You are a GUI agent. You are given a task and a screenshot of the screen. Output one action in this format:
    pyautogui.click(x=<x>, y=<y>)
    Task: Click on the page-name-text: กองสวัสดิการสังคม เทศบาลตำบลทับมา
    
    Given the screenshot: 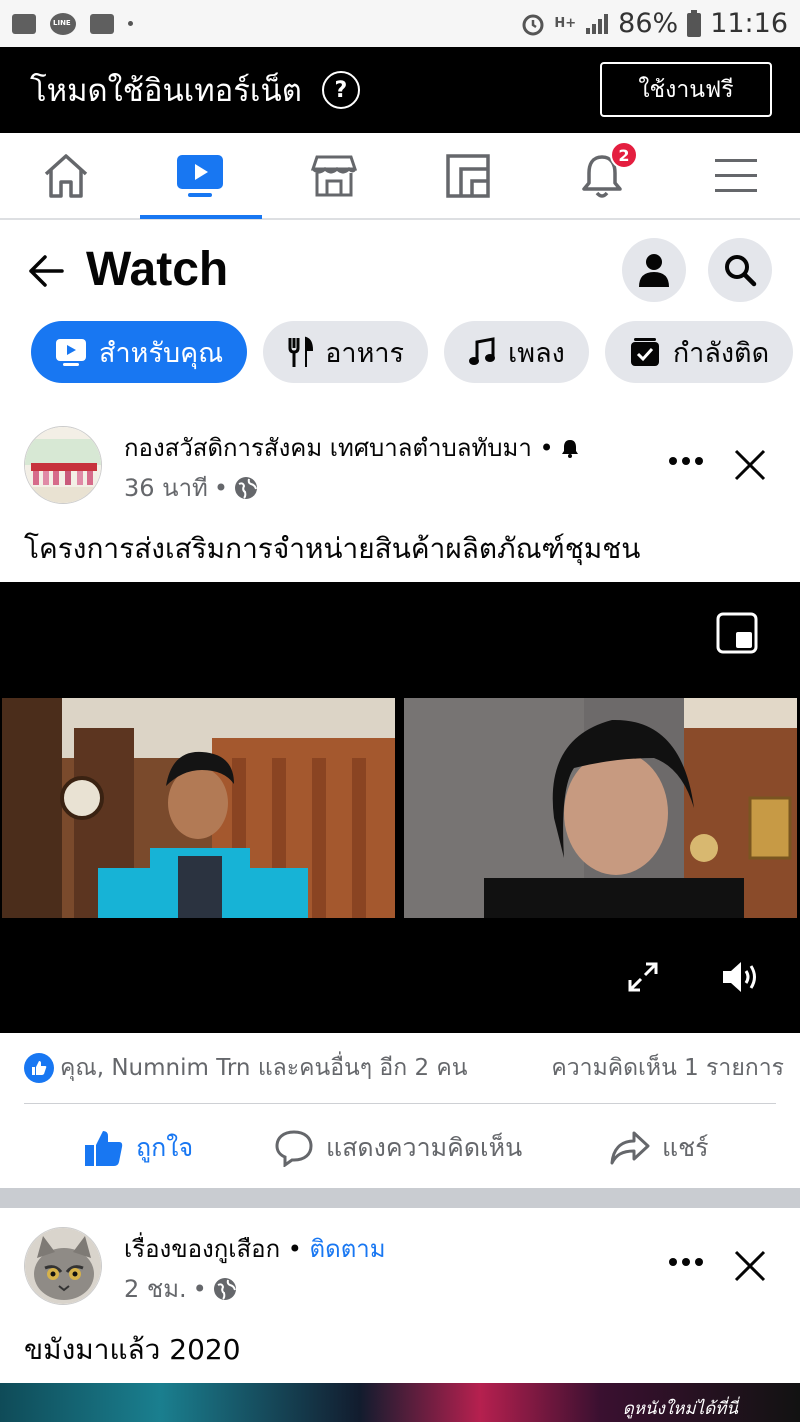 What is the action you would take?
    pyautogui.click(x=328, y=448)
    